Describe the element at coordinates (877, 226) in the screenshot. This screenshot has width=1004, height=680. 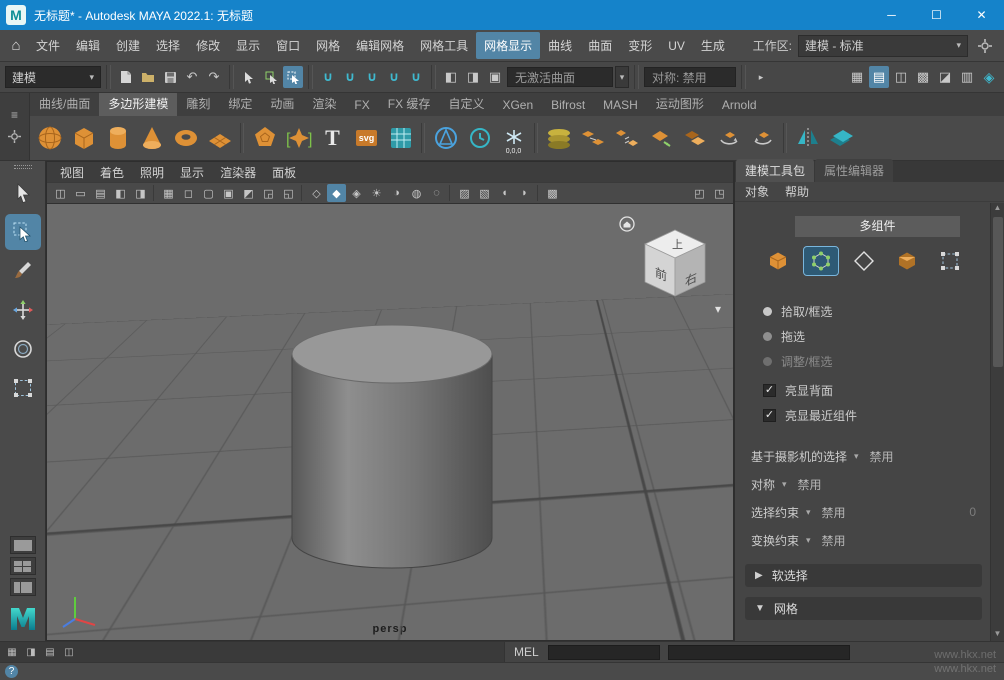
I see `multi-component-header: 多组件` at that location.